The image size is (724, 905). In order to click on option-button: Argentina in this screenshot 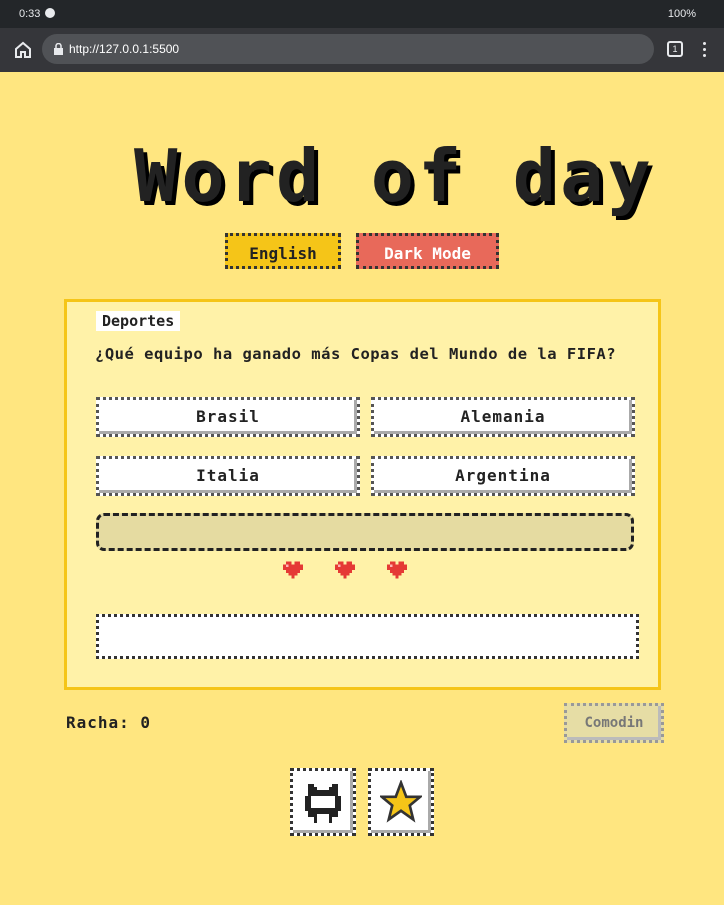, I will do `click(503, 476)`.